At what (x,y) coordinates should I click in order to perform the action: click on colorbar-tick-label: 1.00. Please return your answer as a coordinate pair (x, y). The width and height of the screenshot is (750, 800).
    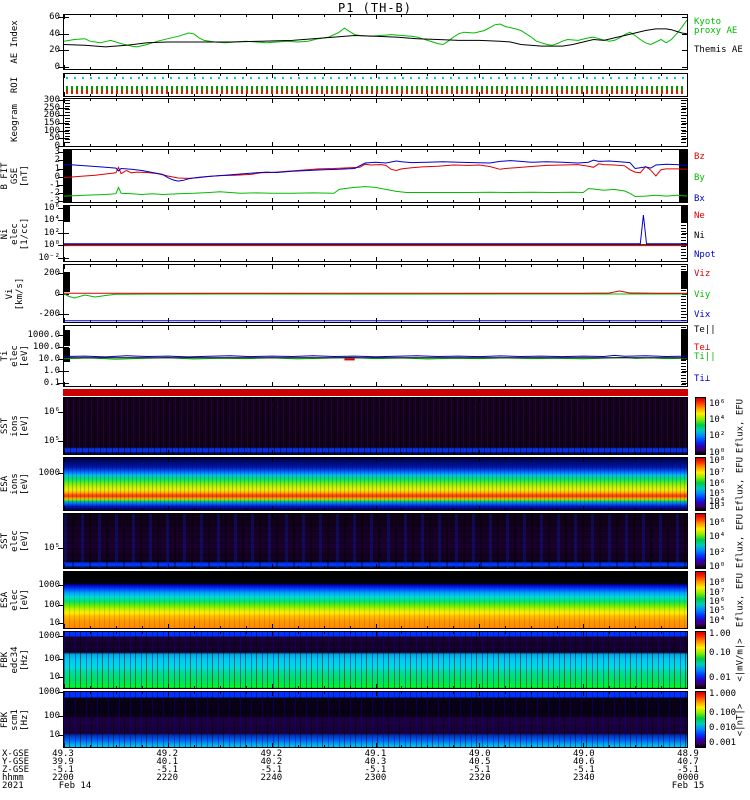
    Looking at the image, I should click on (720, 633).